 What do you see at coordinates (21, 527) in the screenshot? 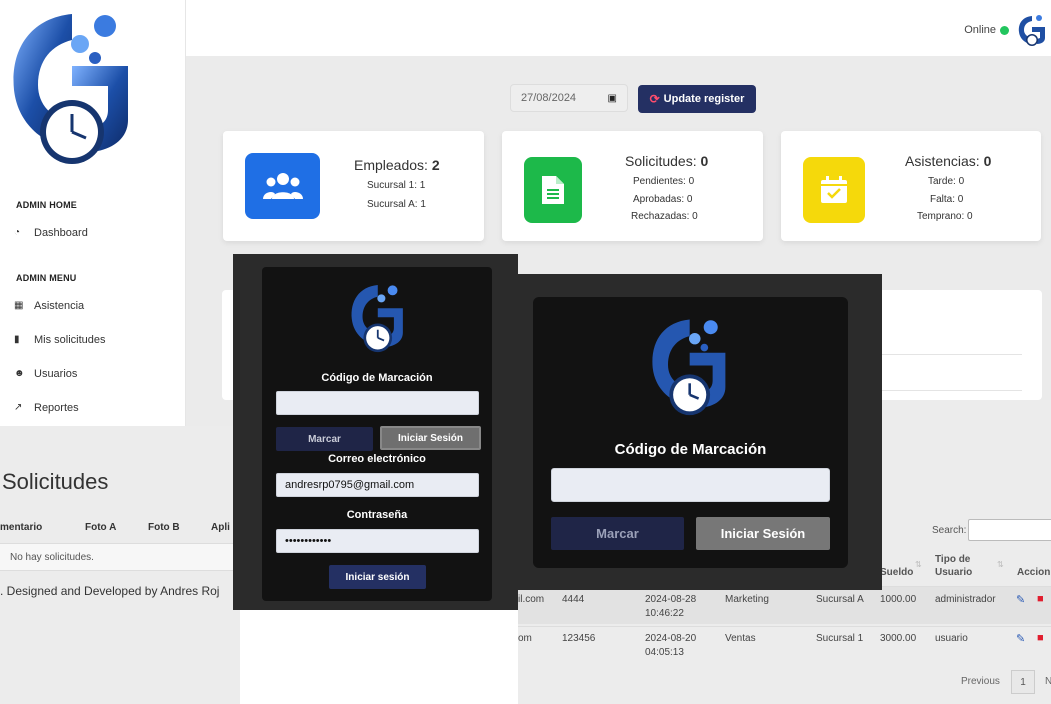
I see `column-header: mentario` at bounding box center [21, 527].